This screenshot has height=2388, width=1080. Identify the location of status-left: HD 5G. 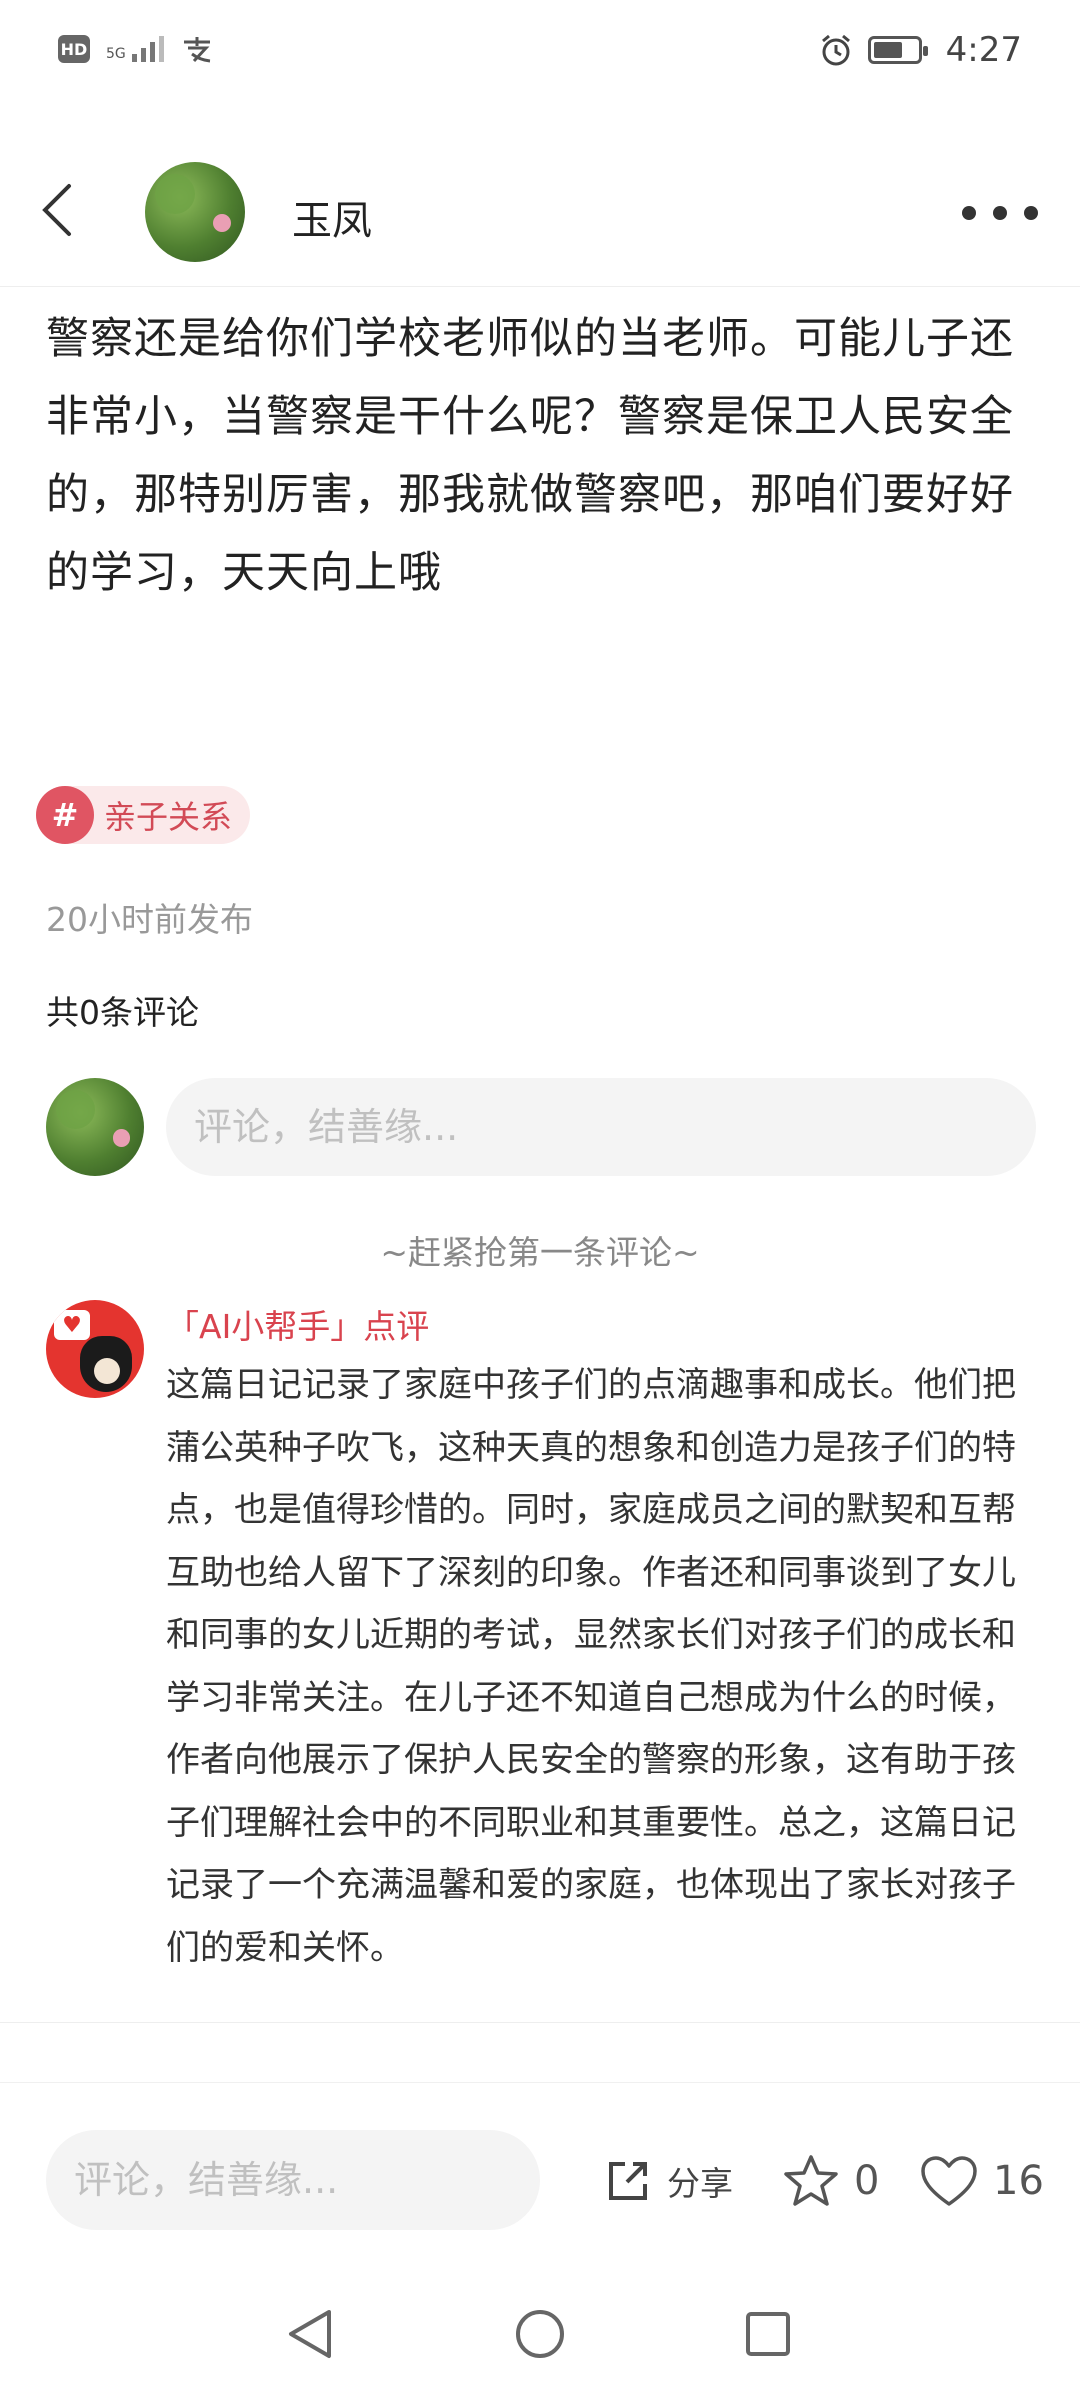
(136, 49).